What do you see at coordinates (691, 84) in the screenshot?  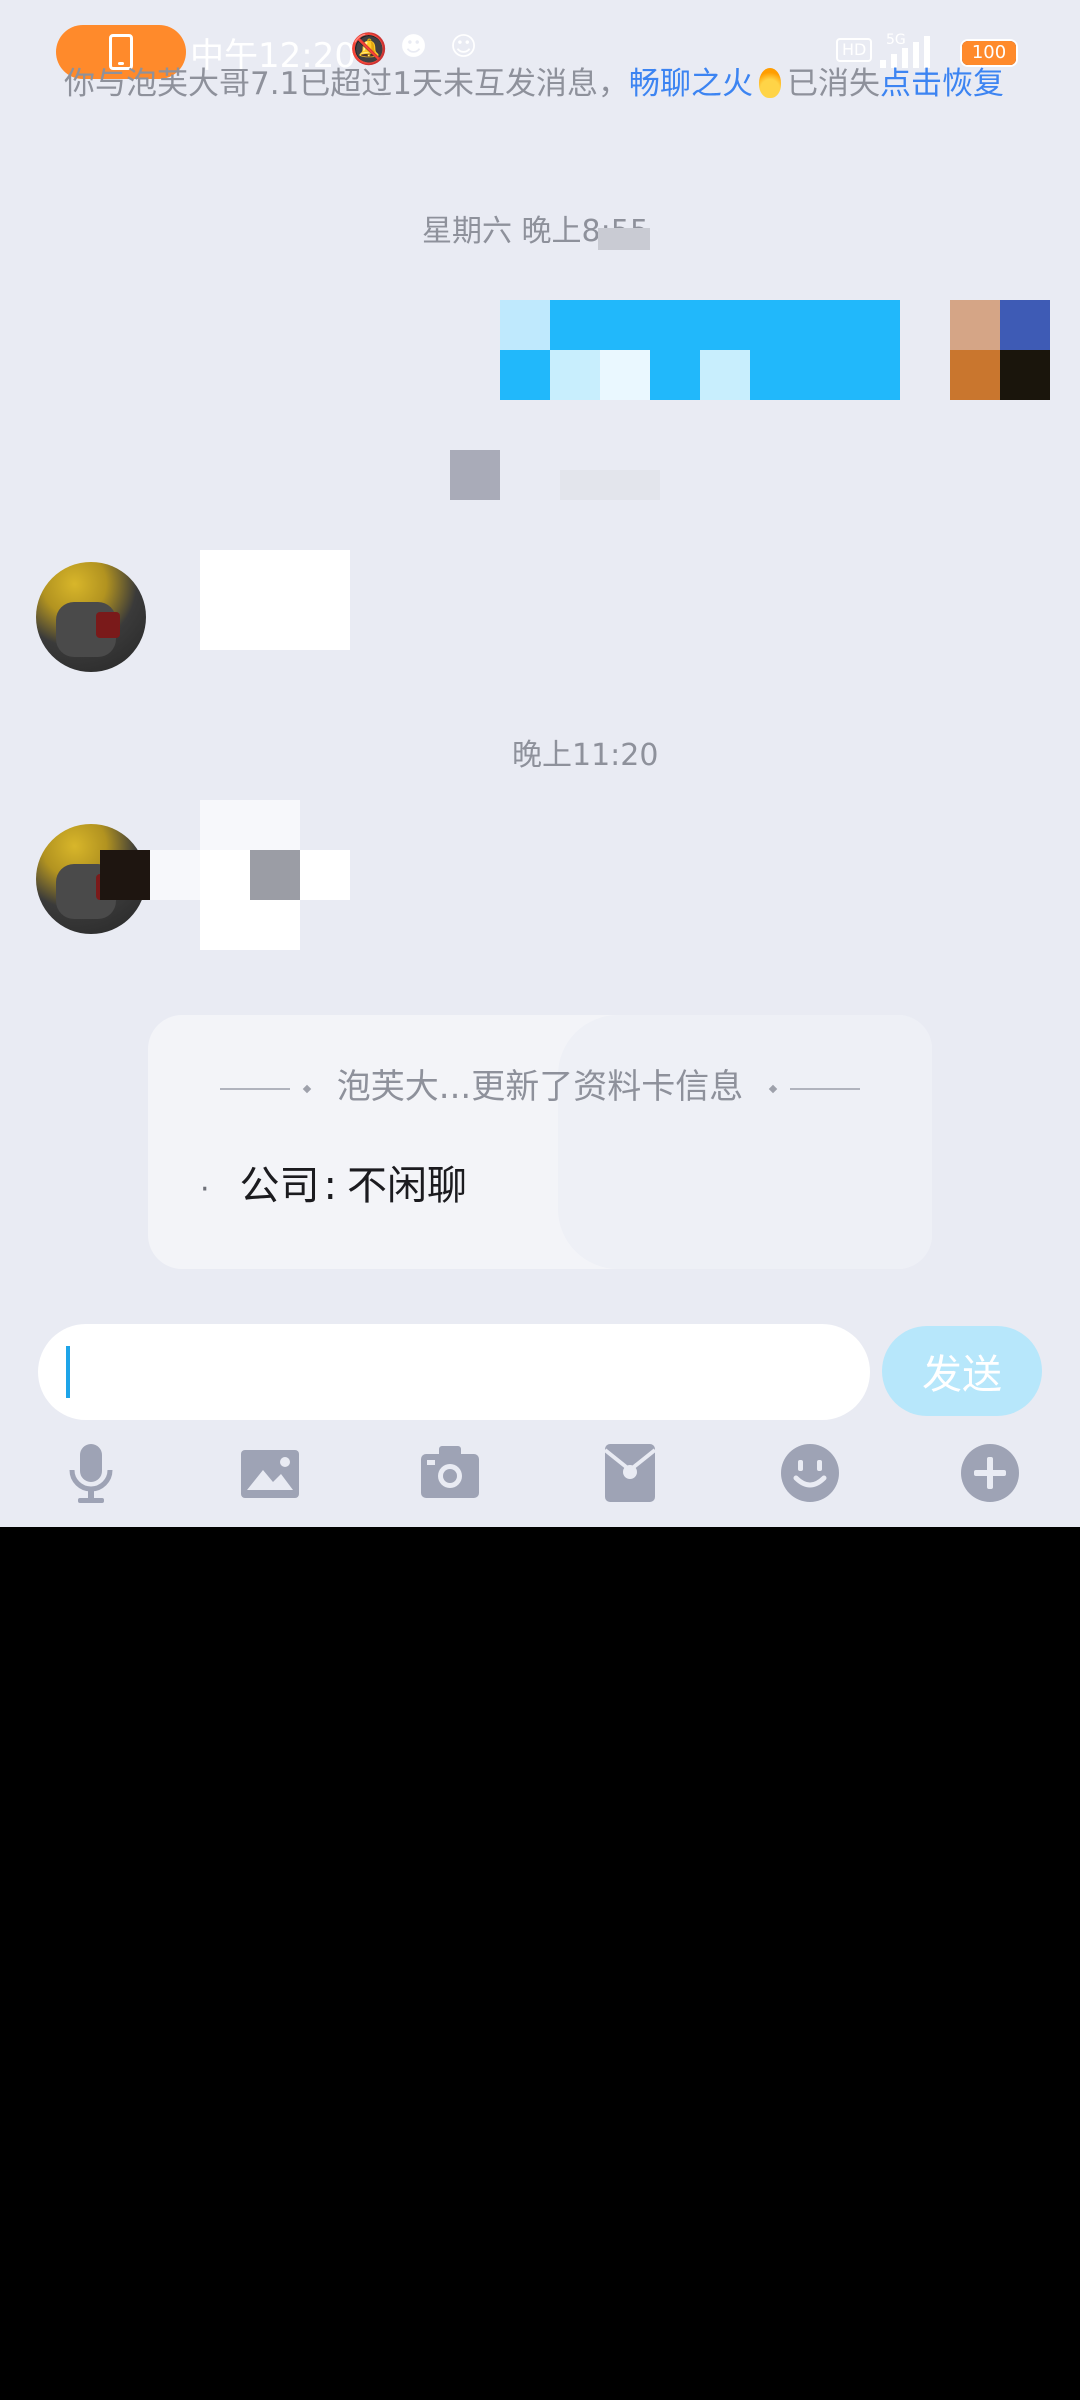 I see `streak-name-link: 畅聊之火` at bounding box center [691, 84].